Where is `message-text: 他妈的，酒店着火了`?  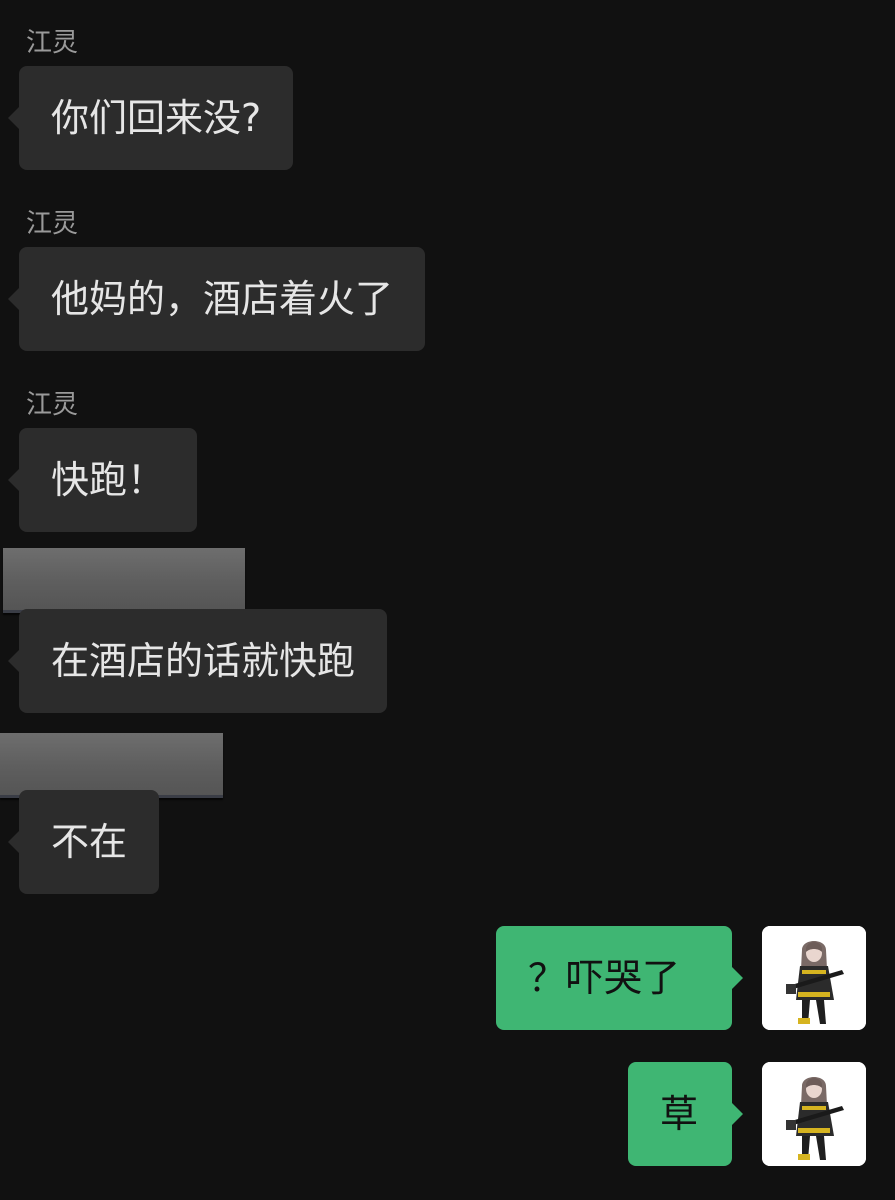
message-text: 他妈的，酒店着火了 is located at coordinates (222, 299).